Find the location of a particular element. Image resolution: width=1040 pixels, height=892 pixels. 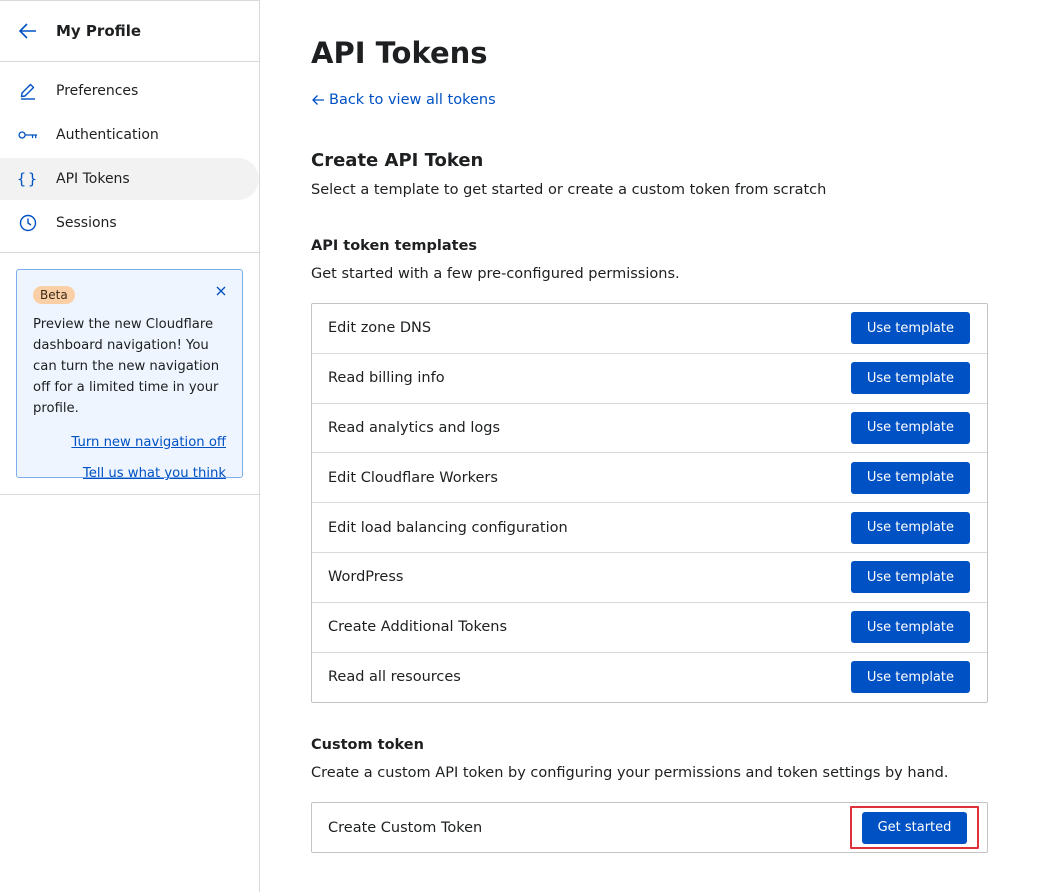

braces-icon: {} is located at coordinates (28, 179).